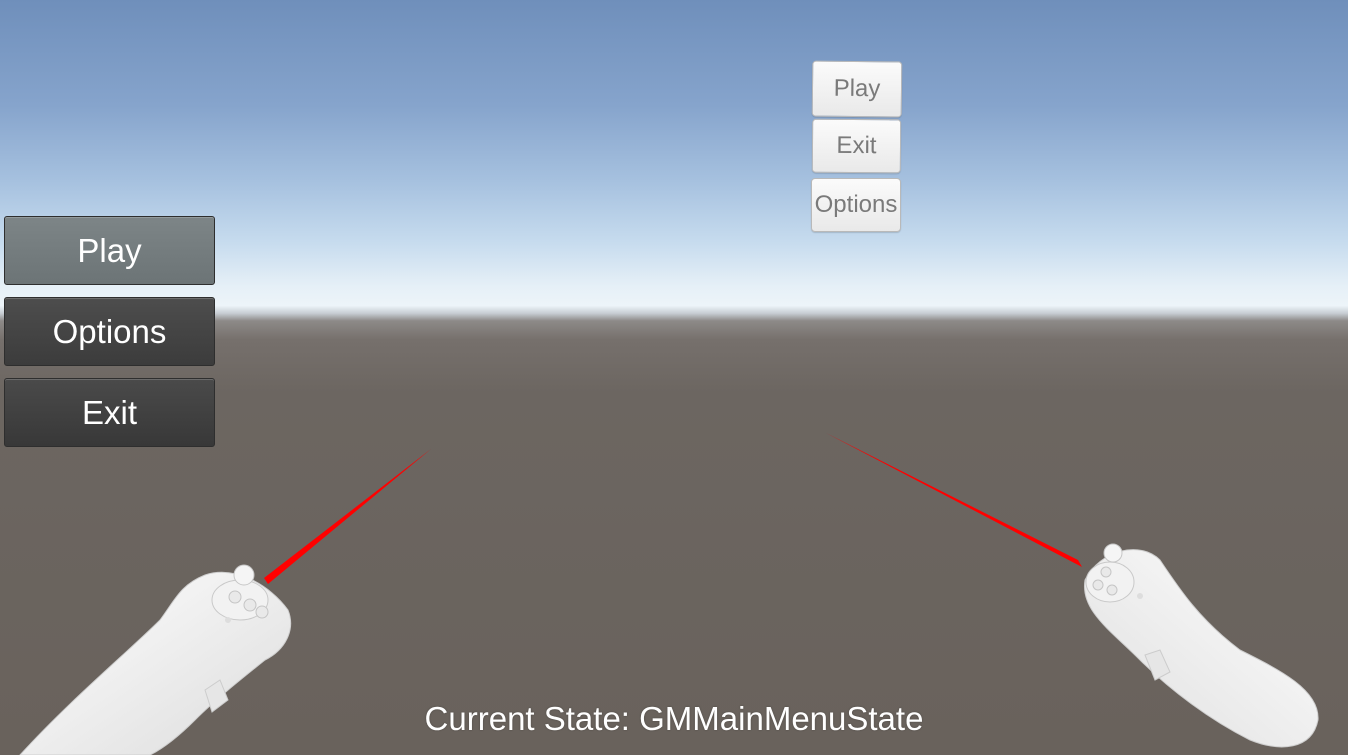  I want to click on world-options-label: Options, so click(856, 204).